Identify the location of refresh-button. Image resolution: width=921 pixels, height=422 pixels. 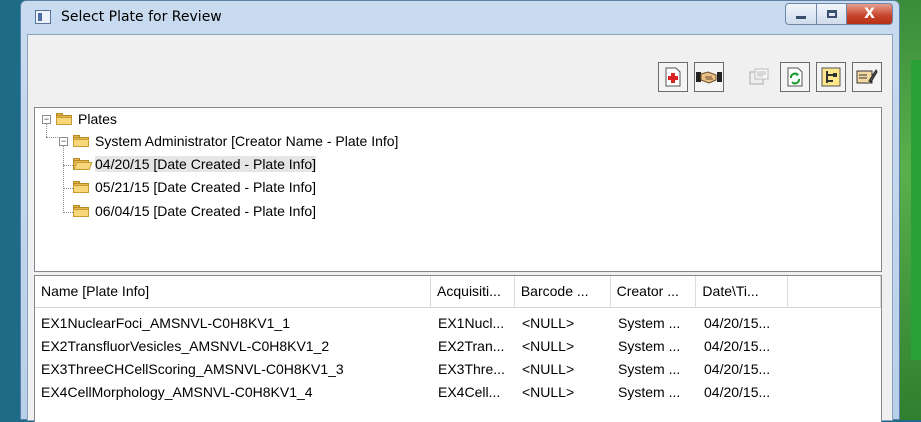
(795, 77).